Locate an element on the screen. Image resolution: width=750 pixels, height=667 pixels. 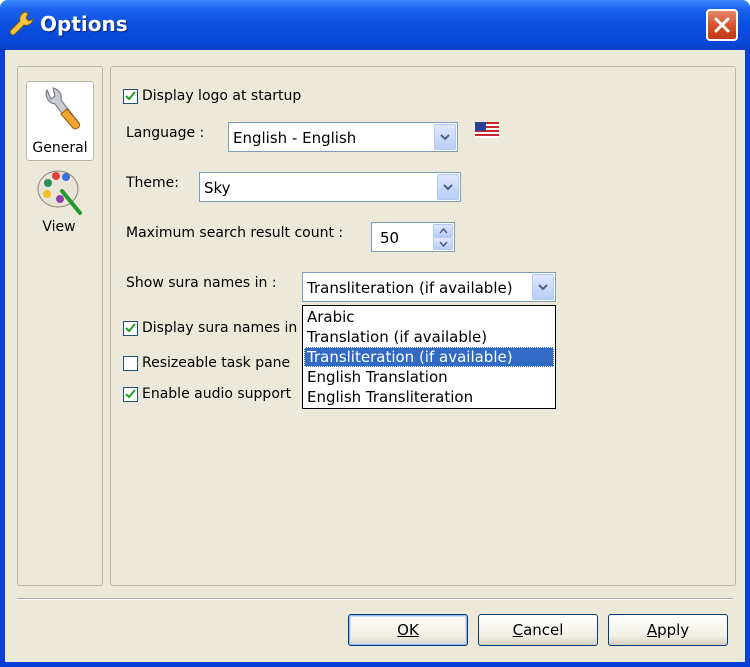
footer-divider is located at coordinates (375, 599).